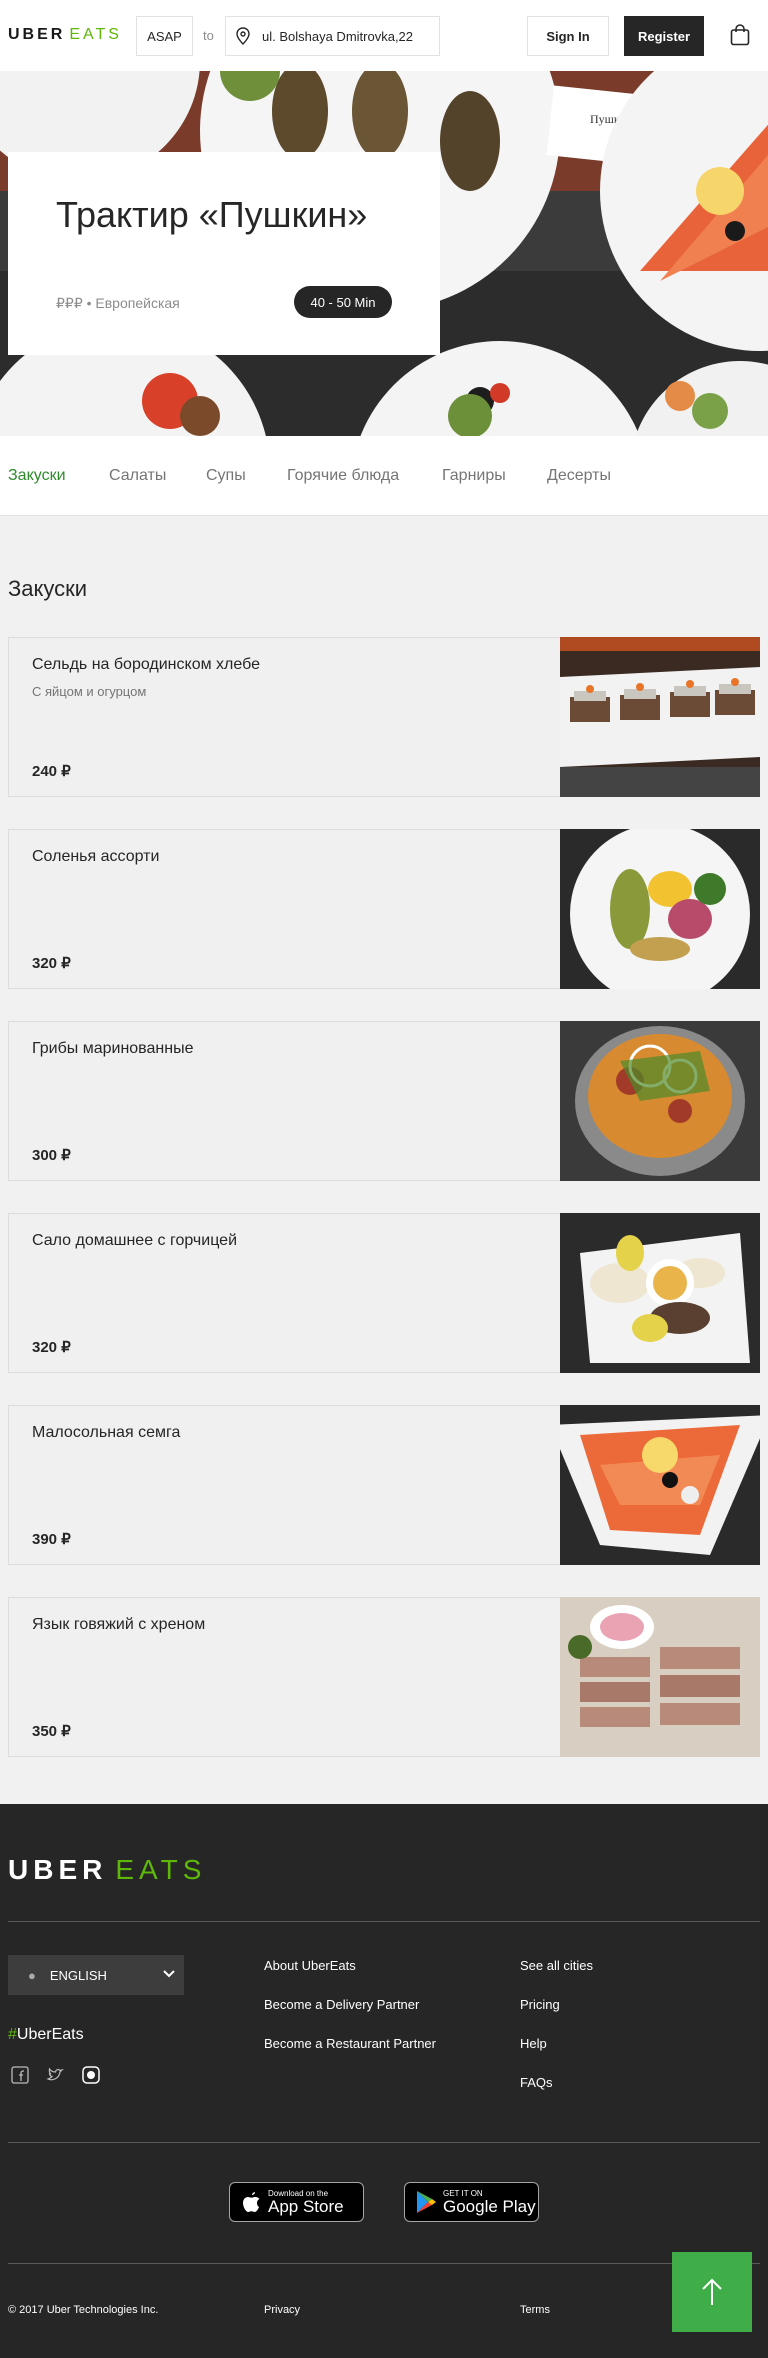 The height and width of the screenshot is (2358, 768). Describe the element at coordinates (208, 35) in the screenshot. I see `to-label: to` at that location.